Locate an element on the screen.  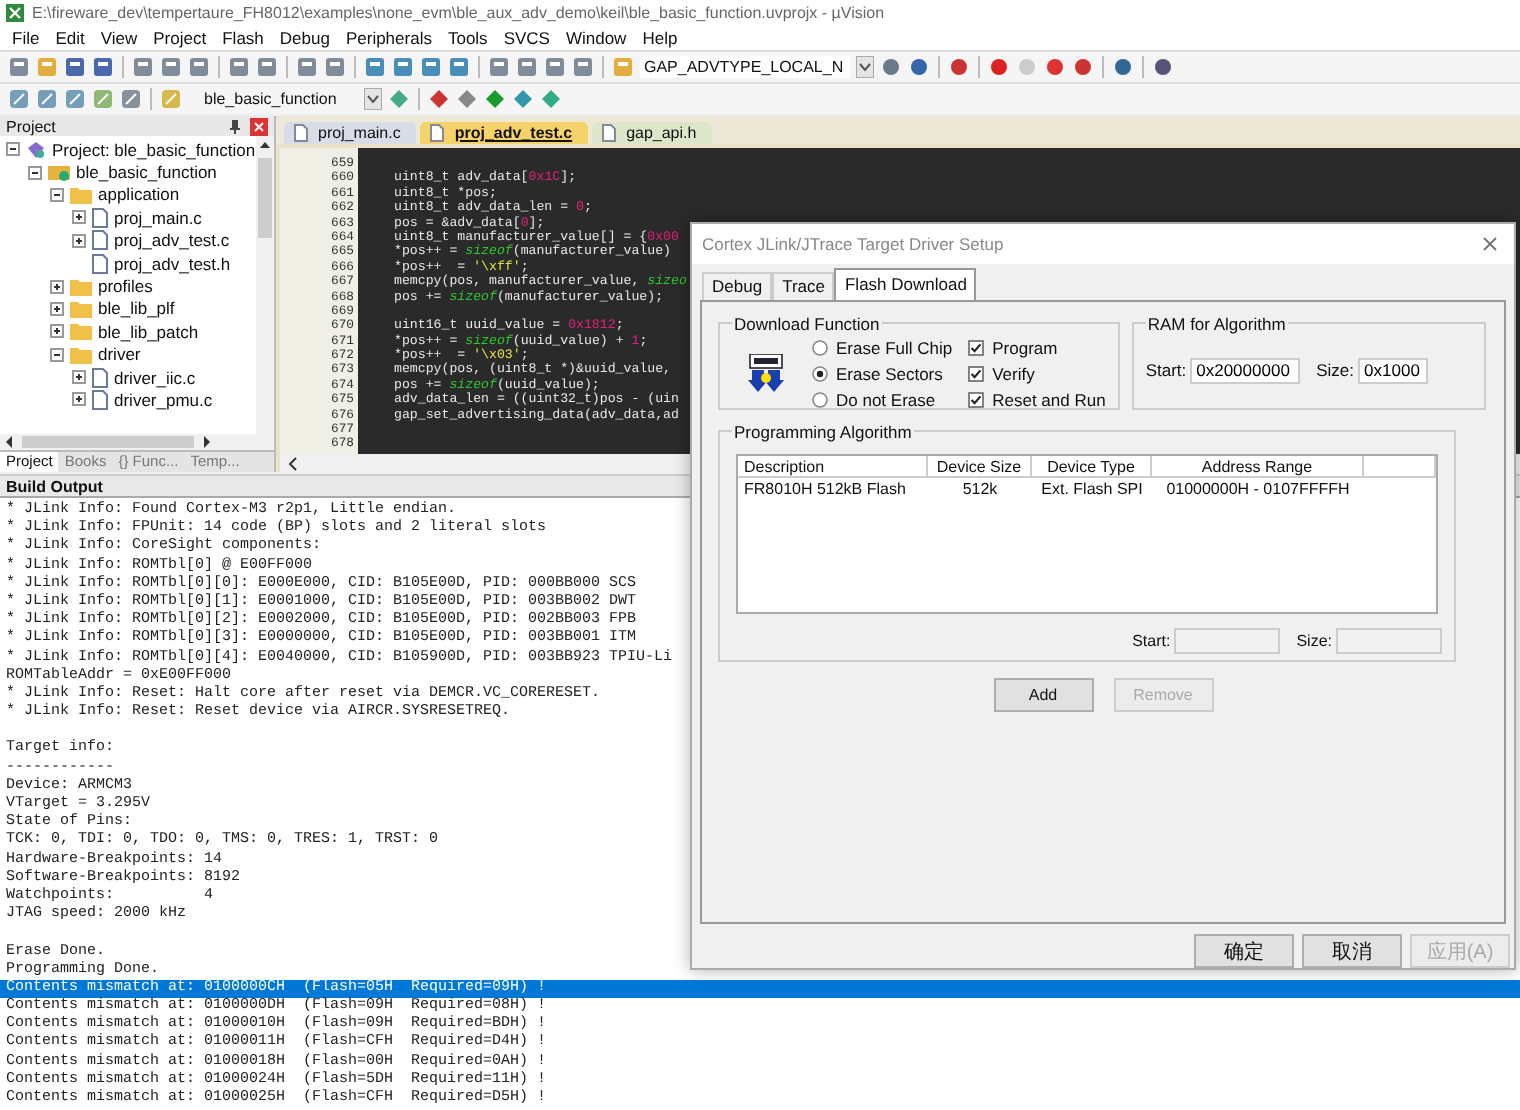
window-title: E:\fireware_dev\tempertaure_FH8012\examples\none_evm\ble_aux_adv_demo\keil\ble_basic_function.uvprojx - µVision is located at coordinates (458, 12).